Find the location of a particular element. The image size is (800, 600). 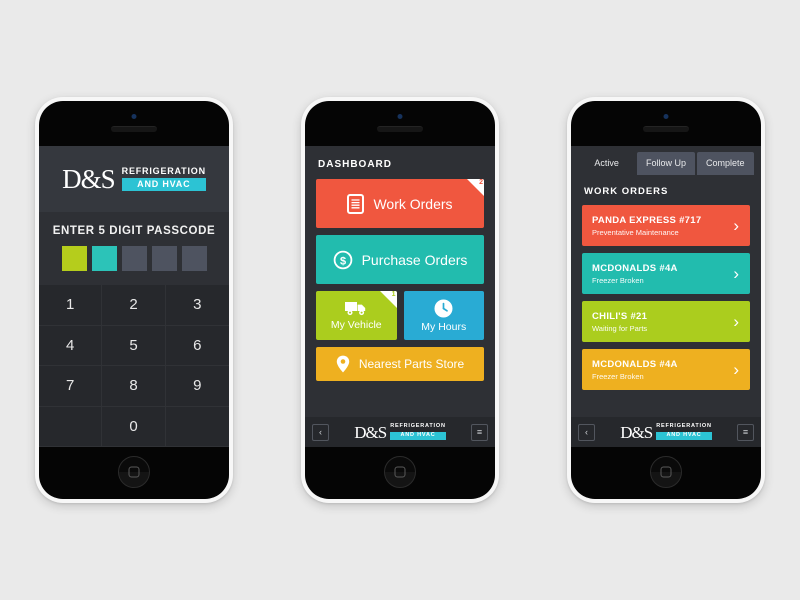

bottom-navigation-bar: ‹ D&S REFRIGERATION AND HVAC ≡ is located at coordinates (400, 432).